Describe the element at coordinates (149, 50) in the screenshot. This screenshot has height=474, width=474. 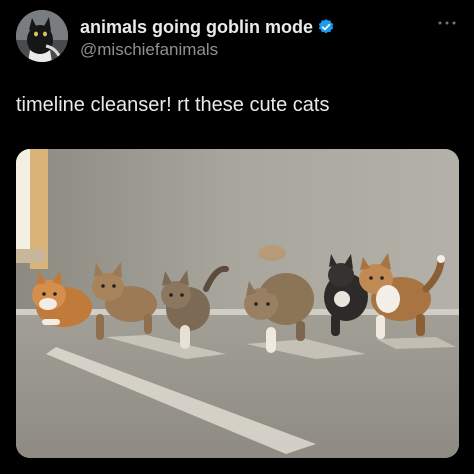
I see `user-handle: @mischiefanimals` at that location.